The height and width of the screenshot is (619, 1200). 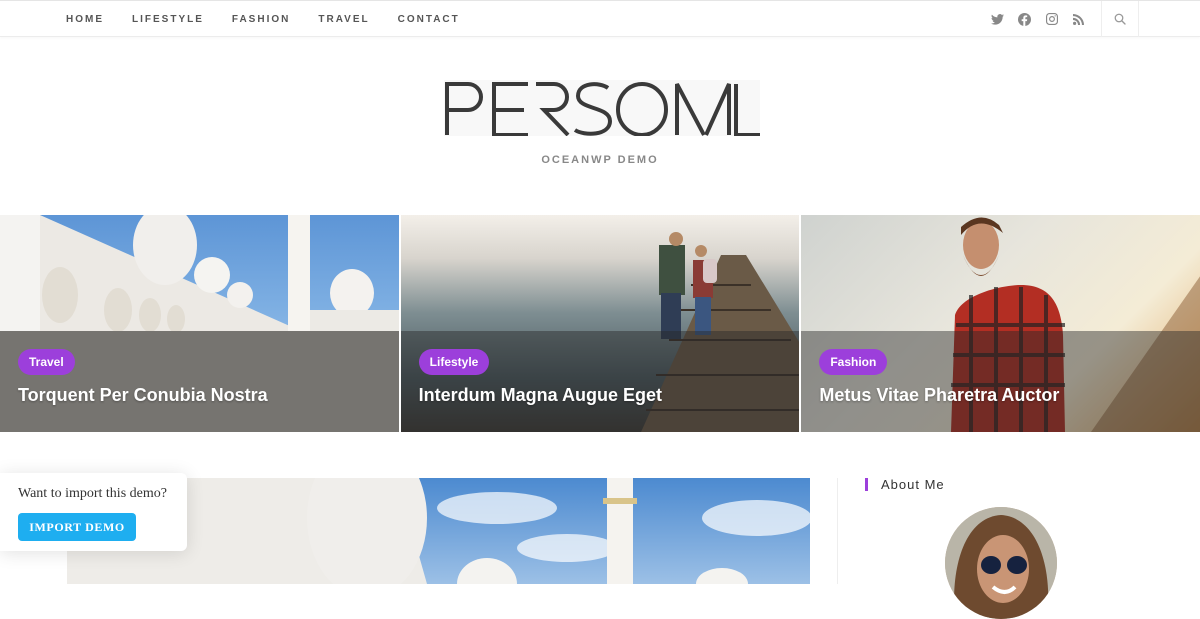 I want to click on featured-post-title: Interdum Magna Augue Eget, so click(x=540, y=395).